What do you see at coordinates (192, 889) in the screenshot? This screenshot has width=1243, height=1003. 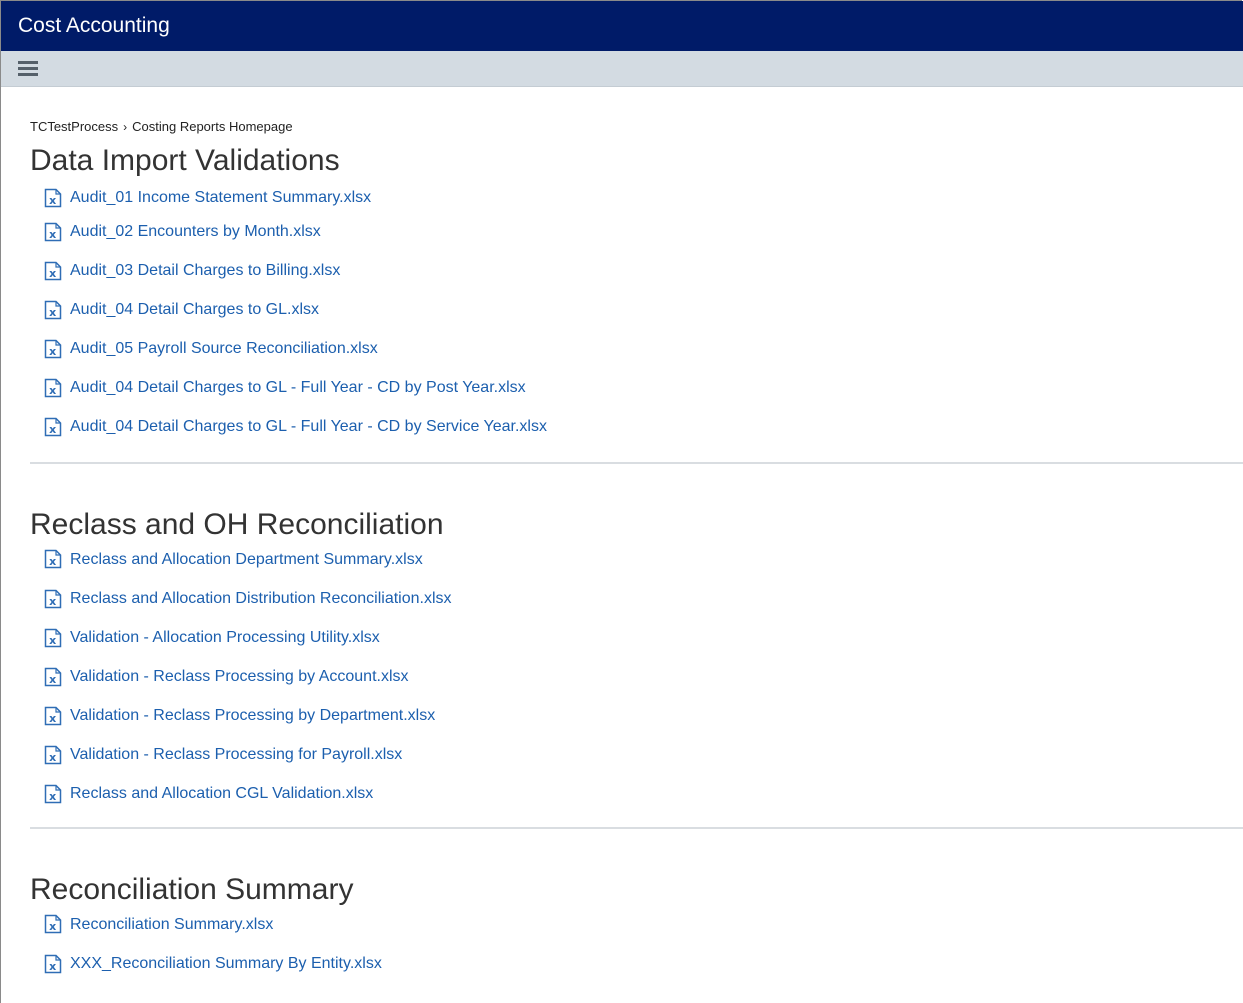 I see `section-title: Reconciliation Summary` at bounding box center [192, 889].